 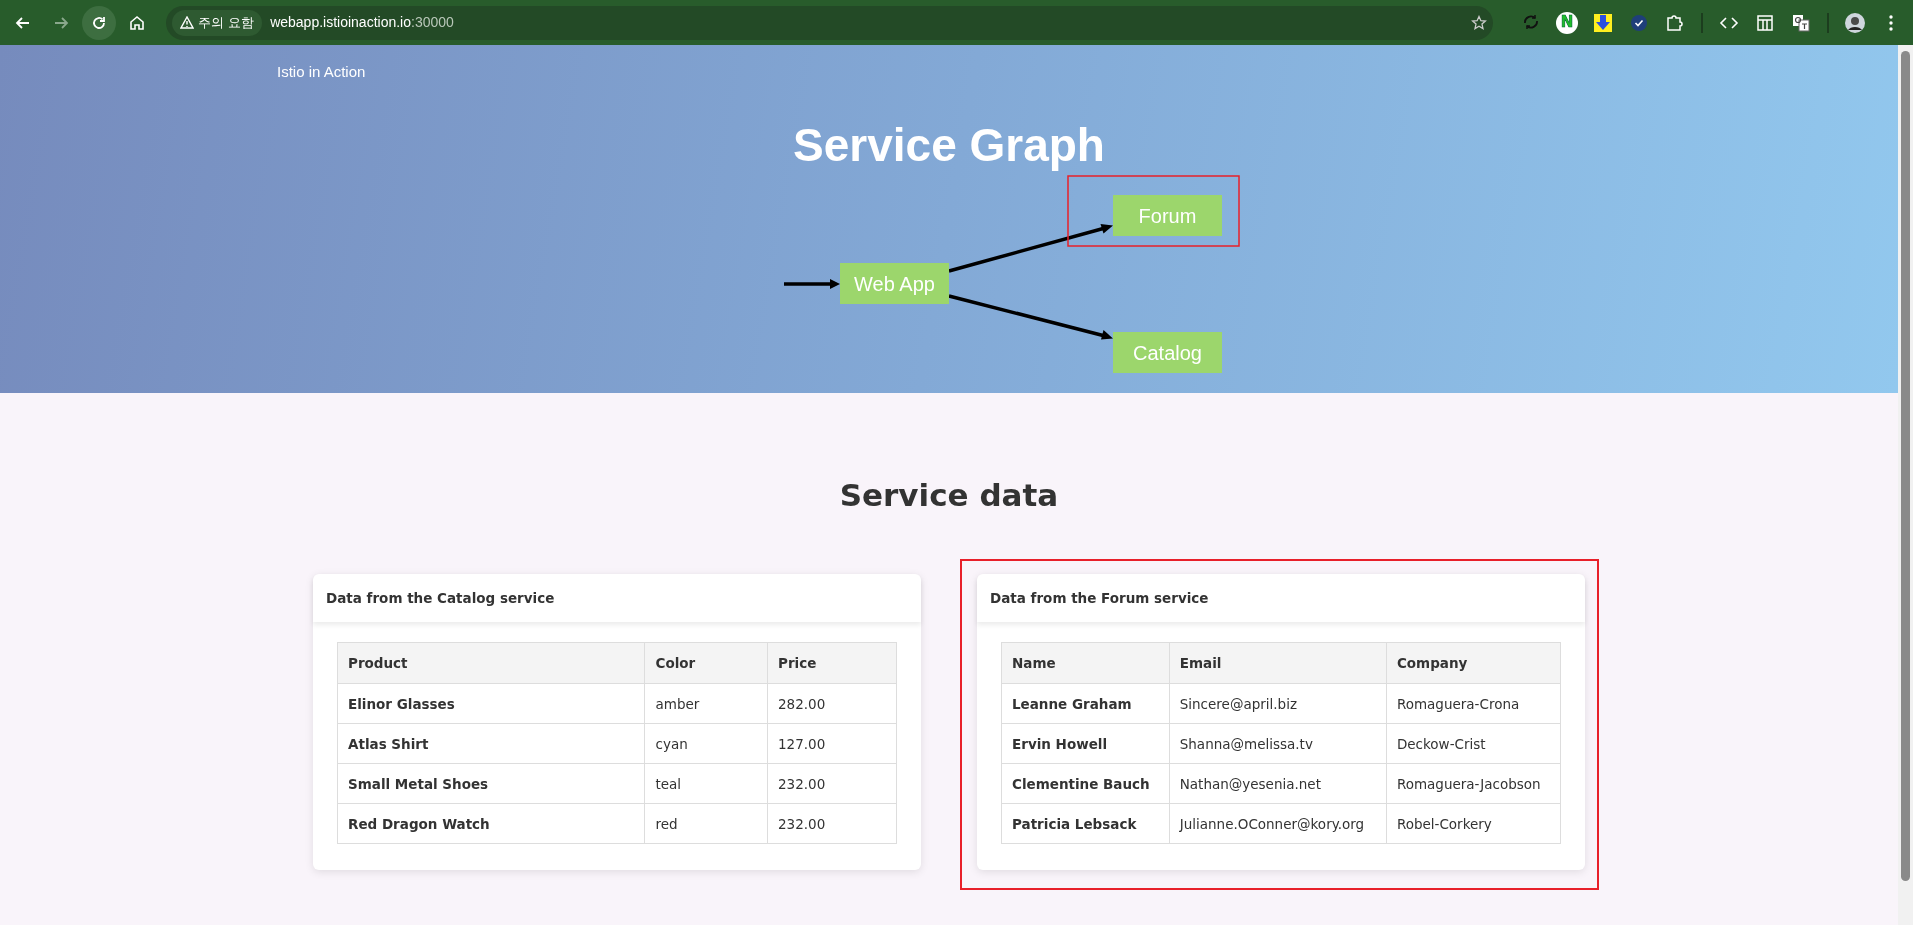 What do you see at coordinates (491, 783) in the screenshot?
I see `table-cell: Small Metal Shoes` at bounding box center [491, 783].